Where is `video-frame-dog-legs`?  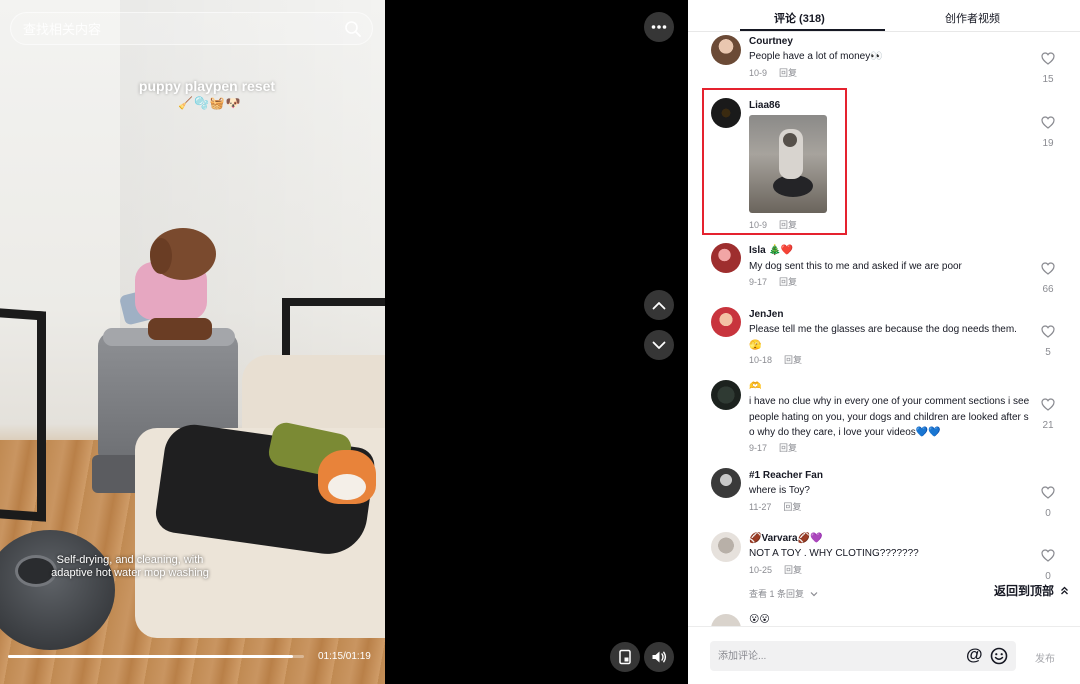 video-frame-dog-legs is located at coordinates (180, 329).